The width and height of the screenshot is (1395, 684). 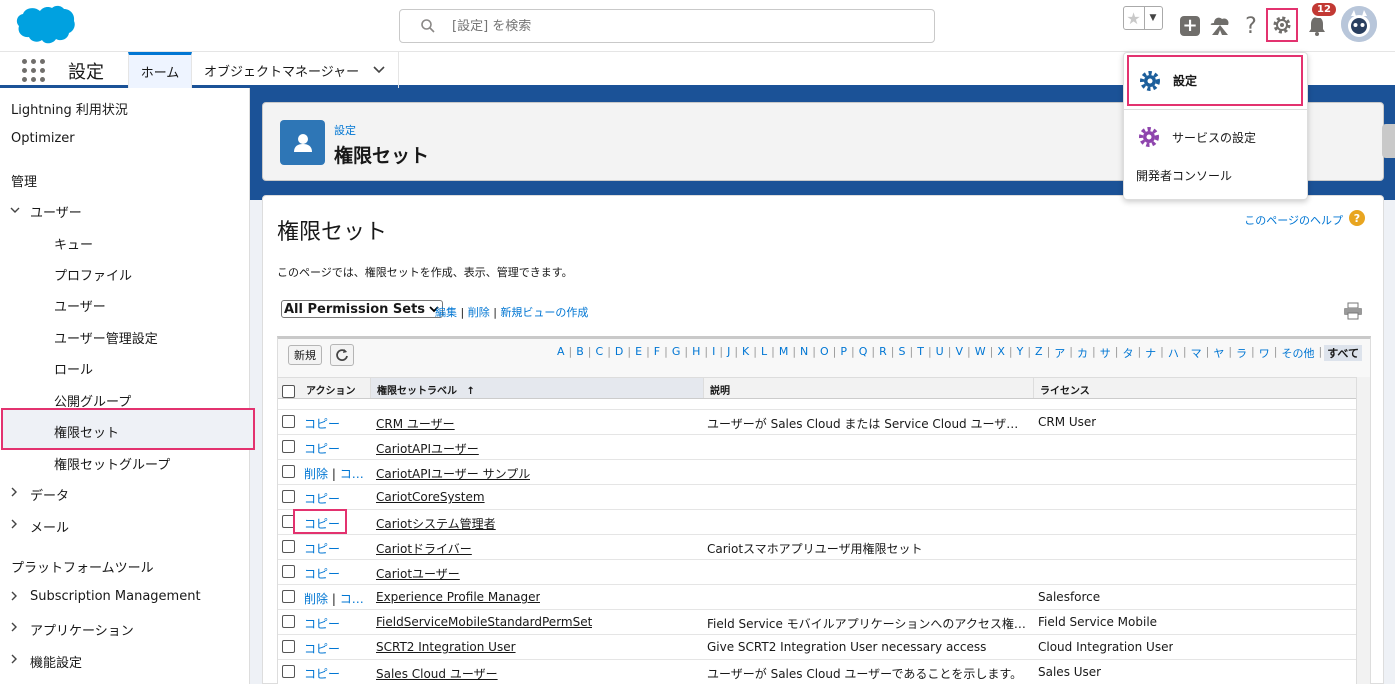 What do you see at coordinates (1082, 353) in the screenshot?
I see `alpha-filter-item: カ` at bounding box center [1082, 353].